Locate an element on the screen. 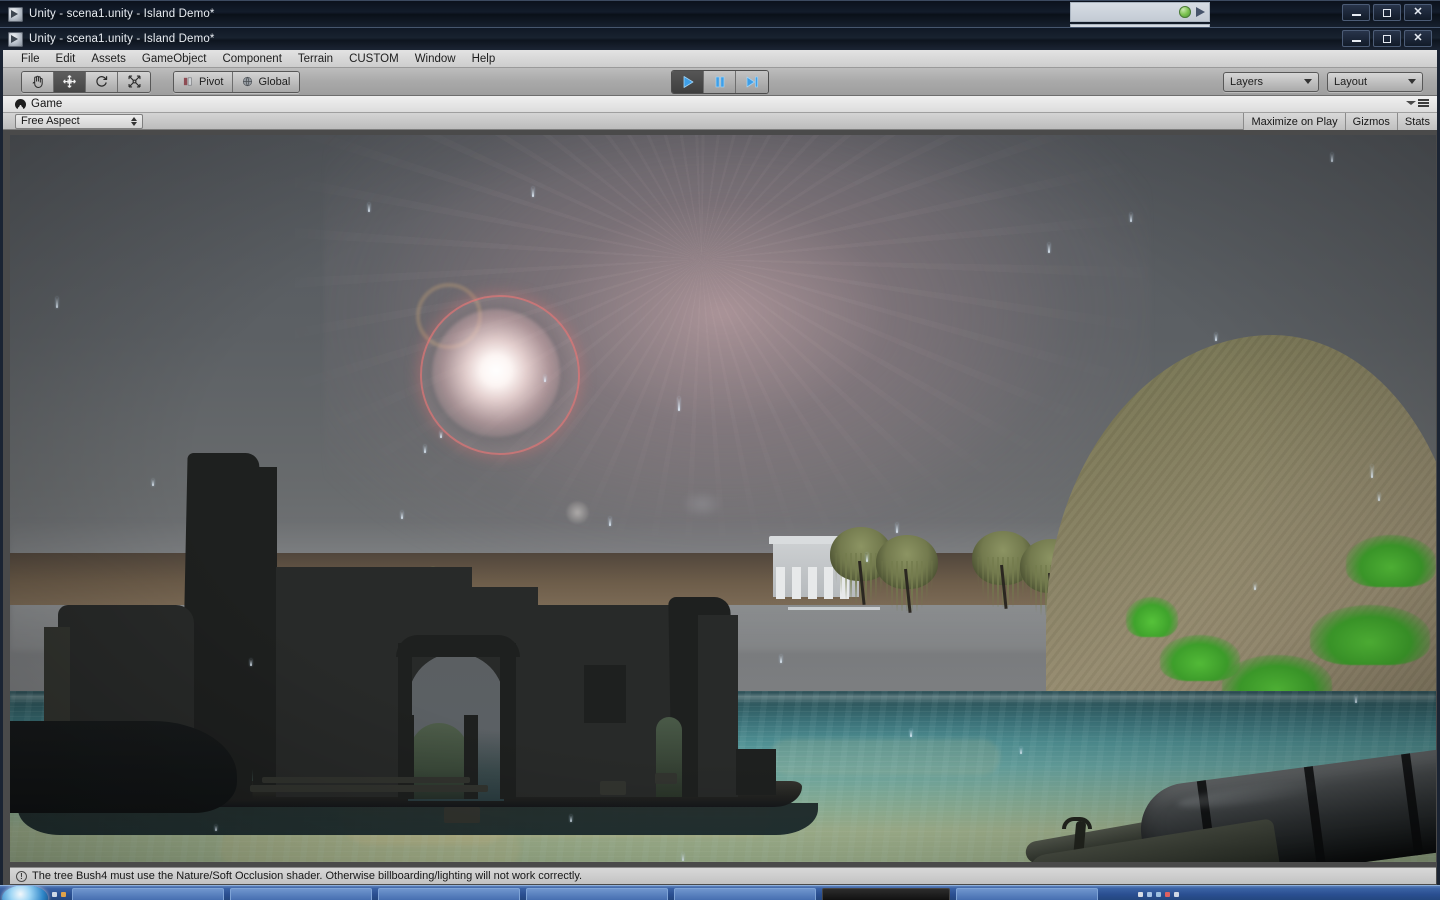  rotate-tool-button is located at coordinates (102, 81).